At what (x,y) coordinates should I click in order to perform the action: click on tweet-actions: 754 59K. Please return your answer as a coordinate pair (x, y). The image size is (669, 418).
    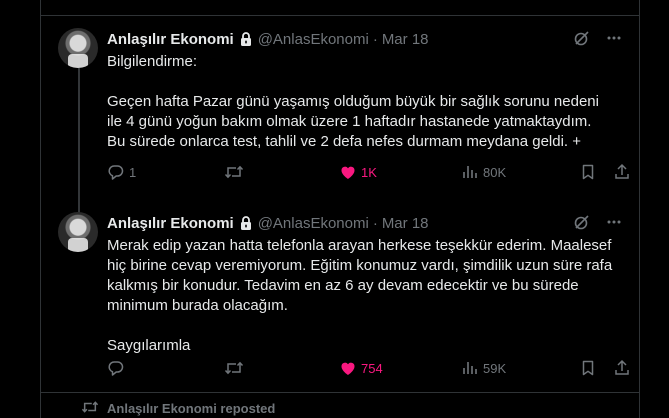
    Looking at the image, I should click on (368, 368).